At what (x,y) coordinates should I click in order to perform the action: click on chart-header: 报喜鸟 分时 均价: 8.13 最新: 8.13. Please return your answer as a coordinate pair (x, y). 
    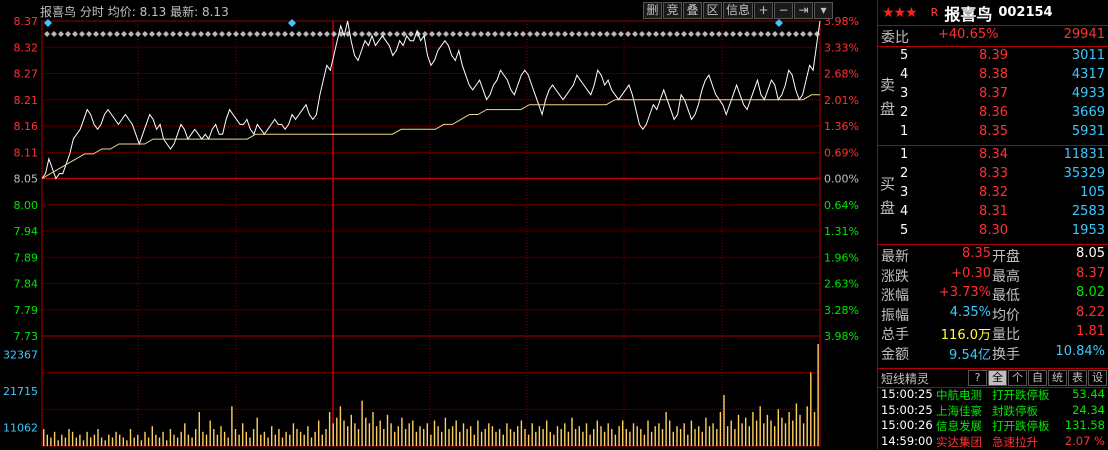
    Looking at the image, I should click on (134, 11).